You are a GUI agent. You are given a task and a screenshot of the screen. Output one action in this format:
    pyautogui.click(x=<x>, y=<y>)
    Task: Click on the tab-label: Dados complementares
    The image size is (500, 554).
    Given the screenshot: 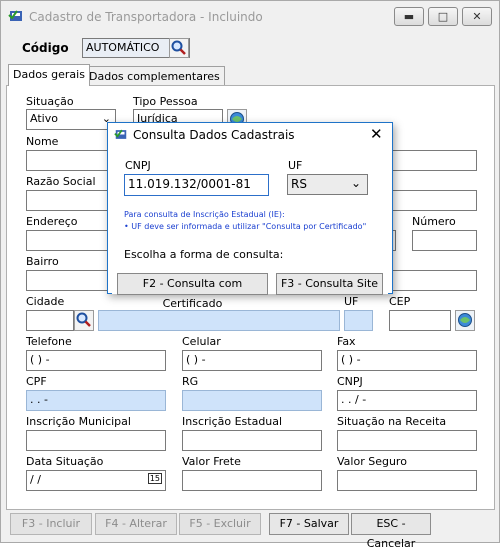 What is the action you would take?
    pyautogui.click(x=154, y=76)
    